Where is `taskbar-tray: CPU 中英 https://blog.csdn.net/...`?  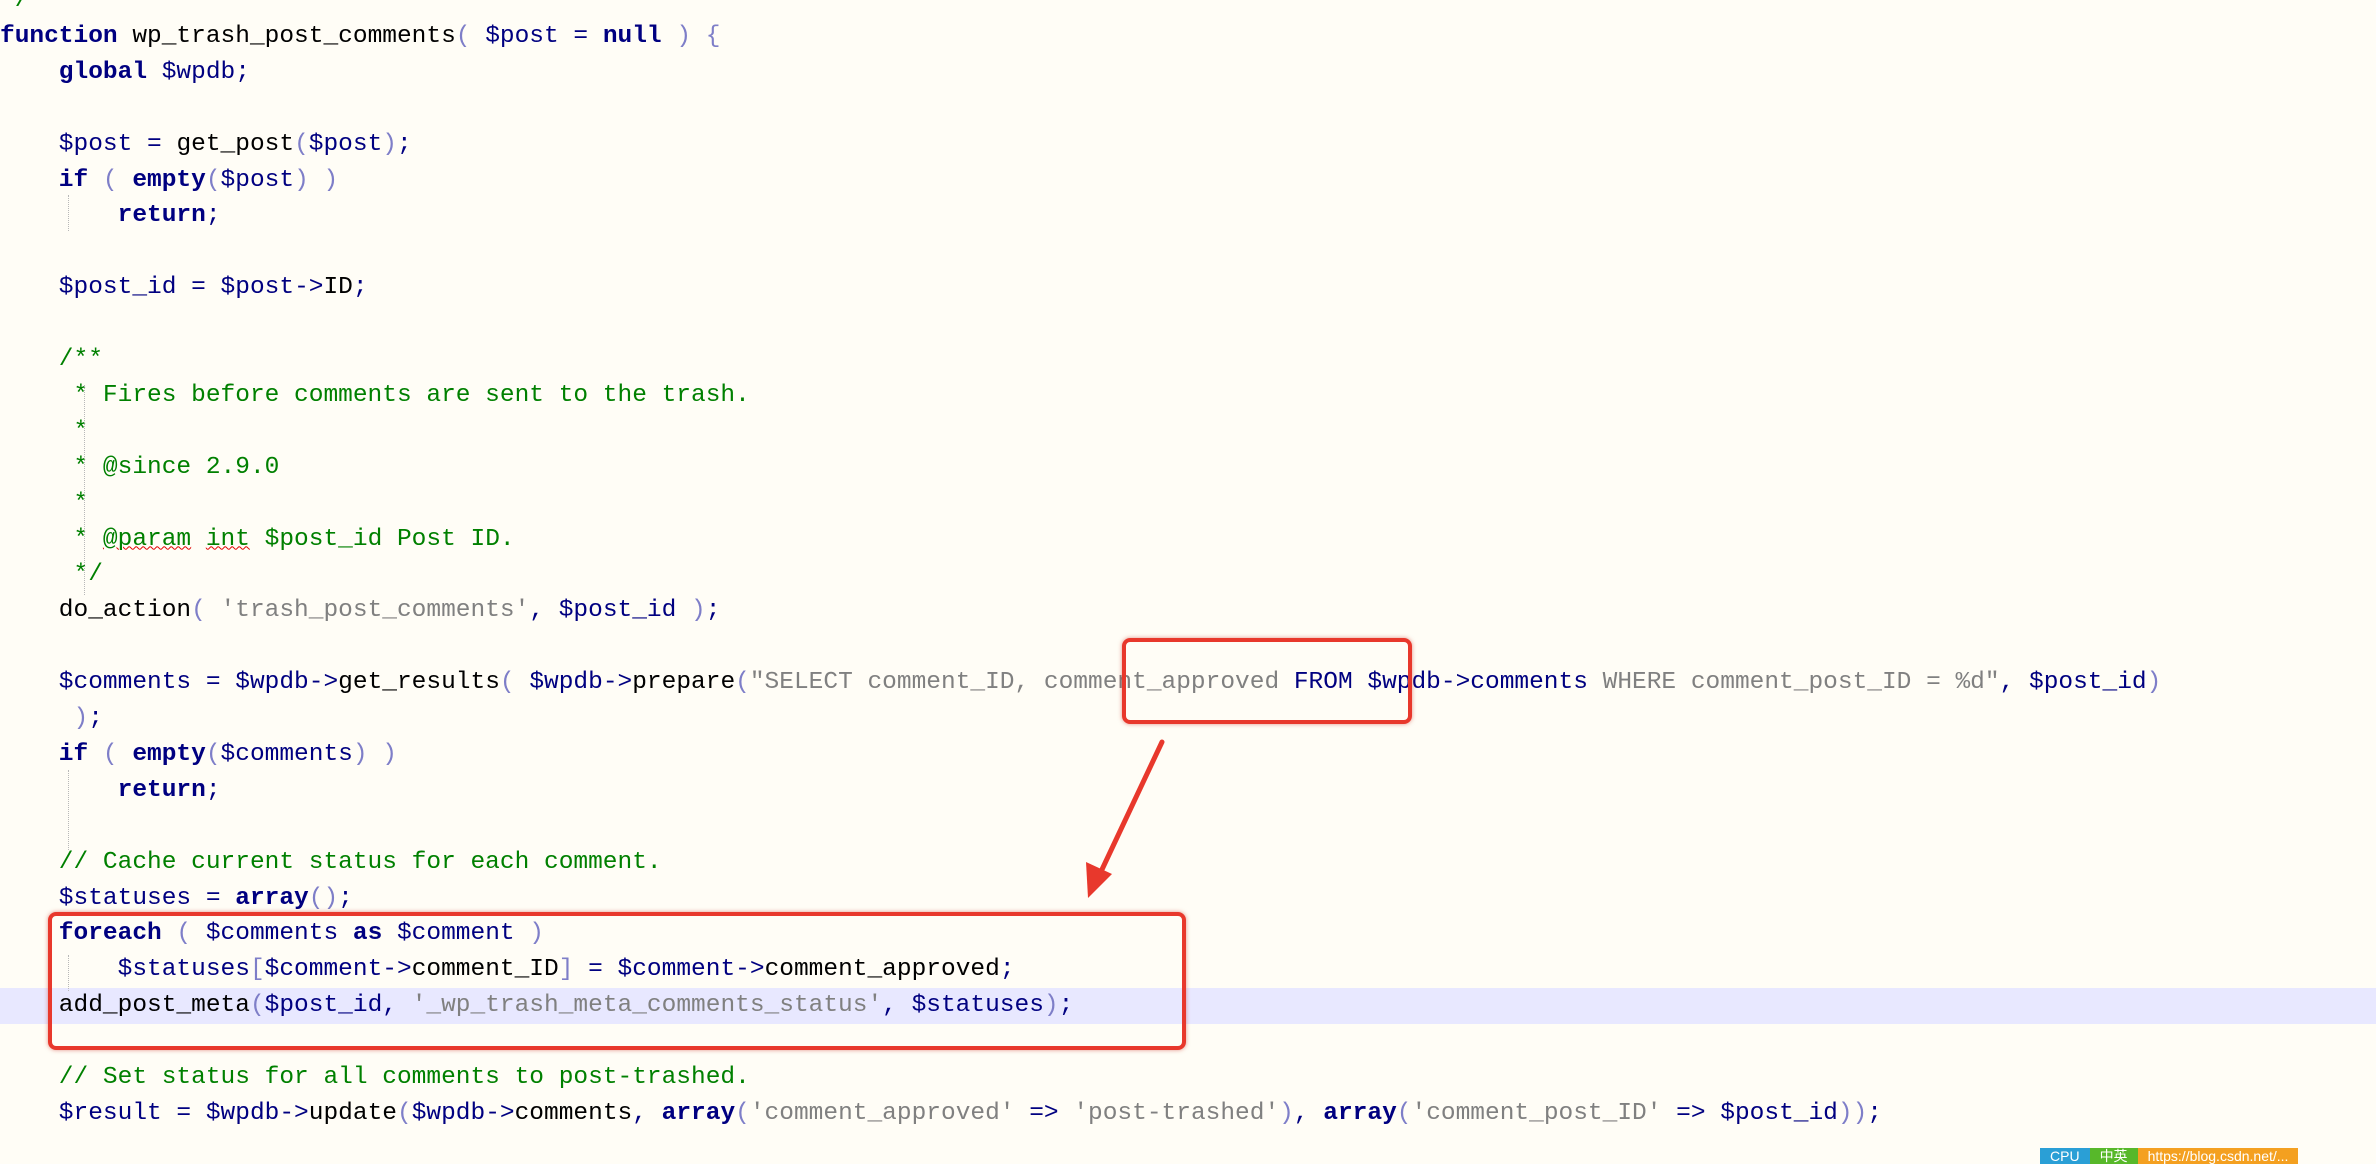
taskbar-tray: CPU 中英 https://blog.csdn.net/... is located at coordinates (2208, 1156).